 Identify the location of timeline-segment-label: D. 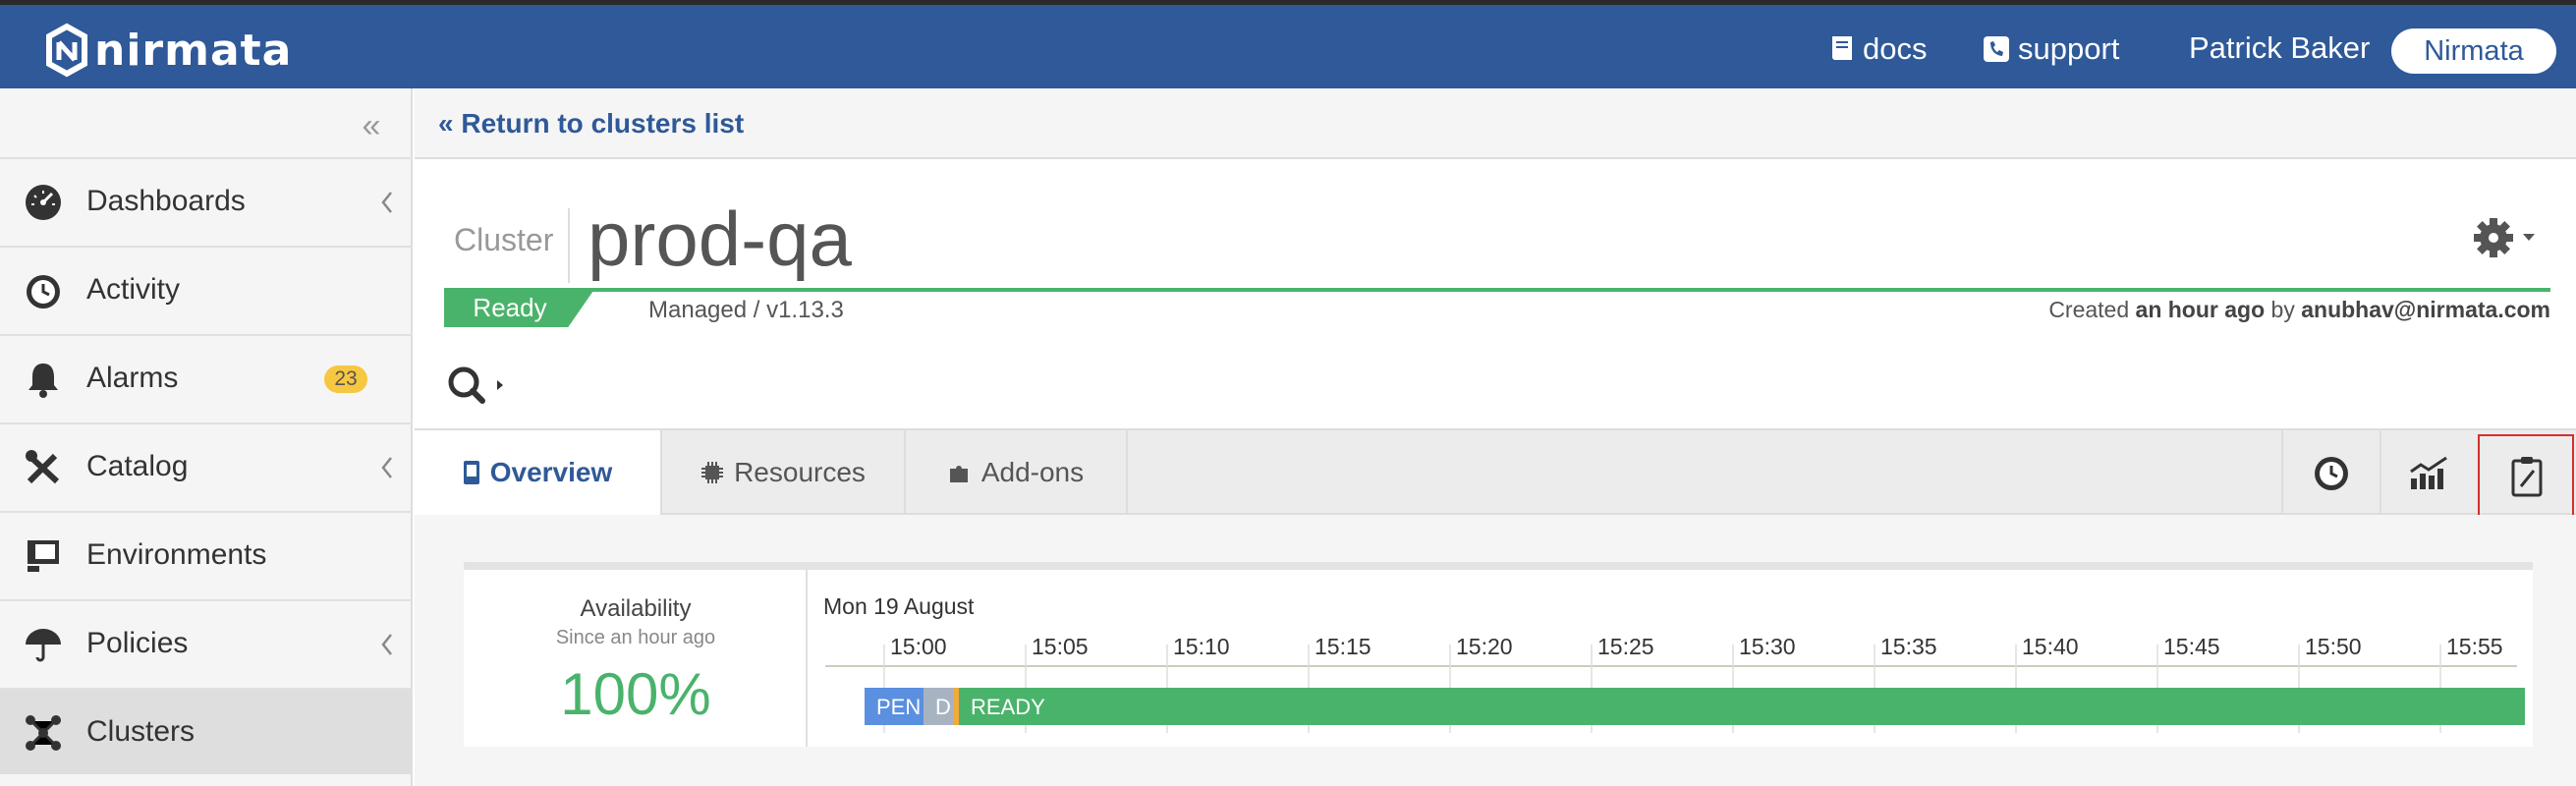
(943, 707).